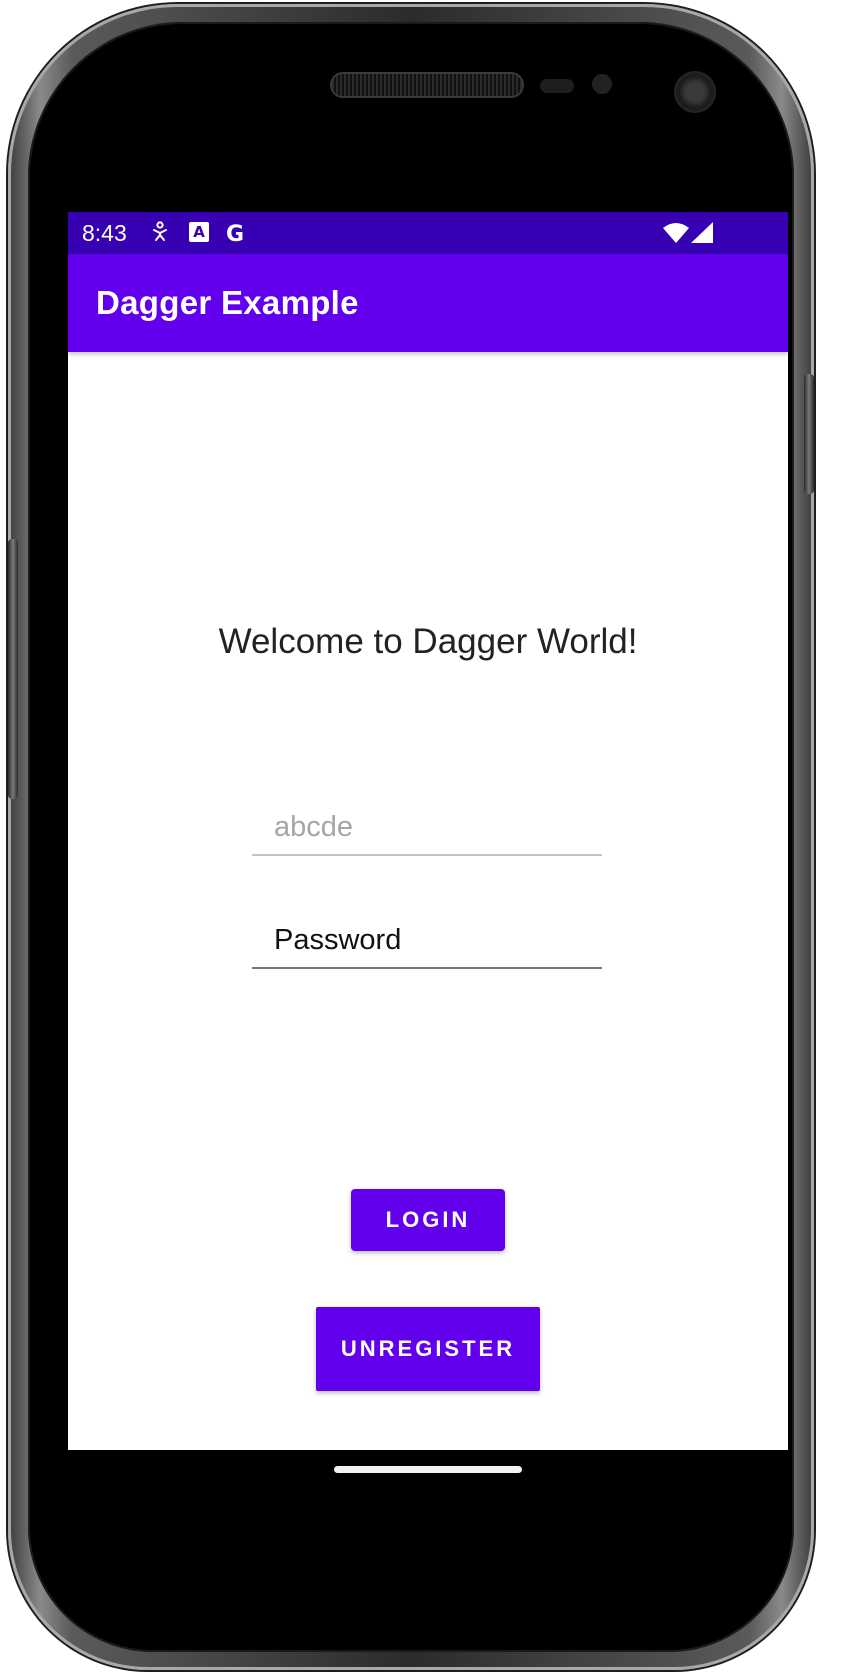 The height and width of the screenshot is (1676, 856). What do you see at coordinates (676, 235) in the screenshot?
I see `wifi-icon` at bounding box center [676, 235].